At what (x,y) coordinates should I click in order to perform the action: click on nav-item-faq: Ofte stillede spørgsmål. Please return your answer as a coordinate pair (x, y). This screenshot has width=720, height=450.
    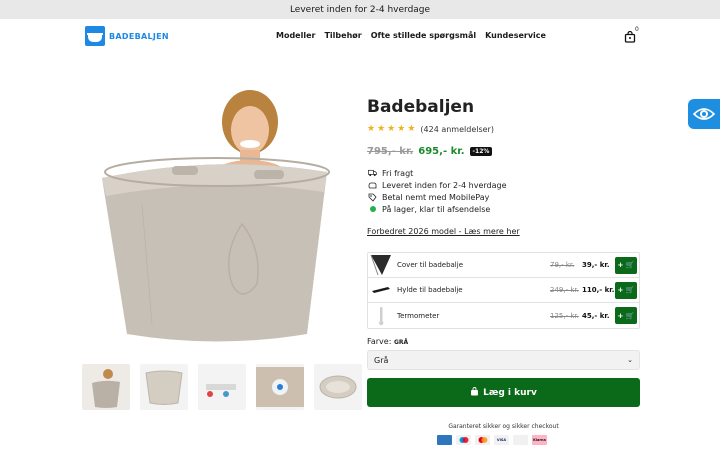
    Looking at the image, I should click on (423, 35).